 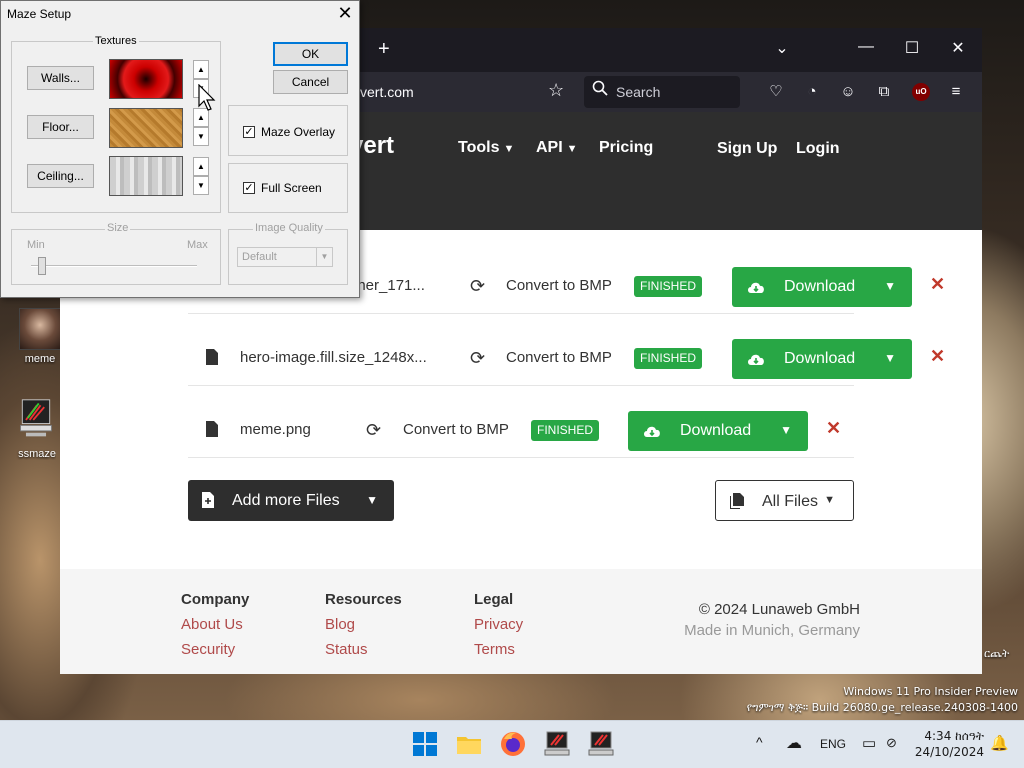 What do you see at coordinates (208, 500) in the screenshot?
I see `file-plus-icon` at bounding box center [208, 500].